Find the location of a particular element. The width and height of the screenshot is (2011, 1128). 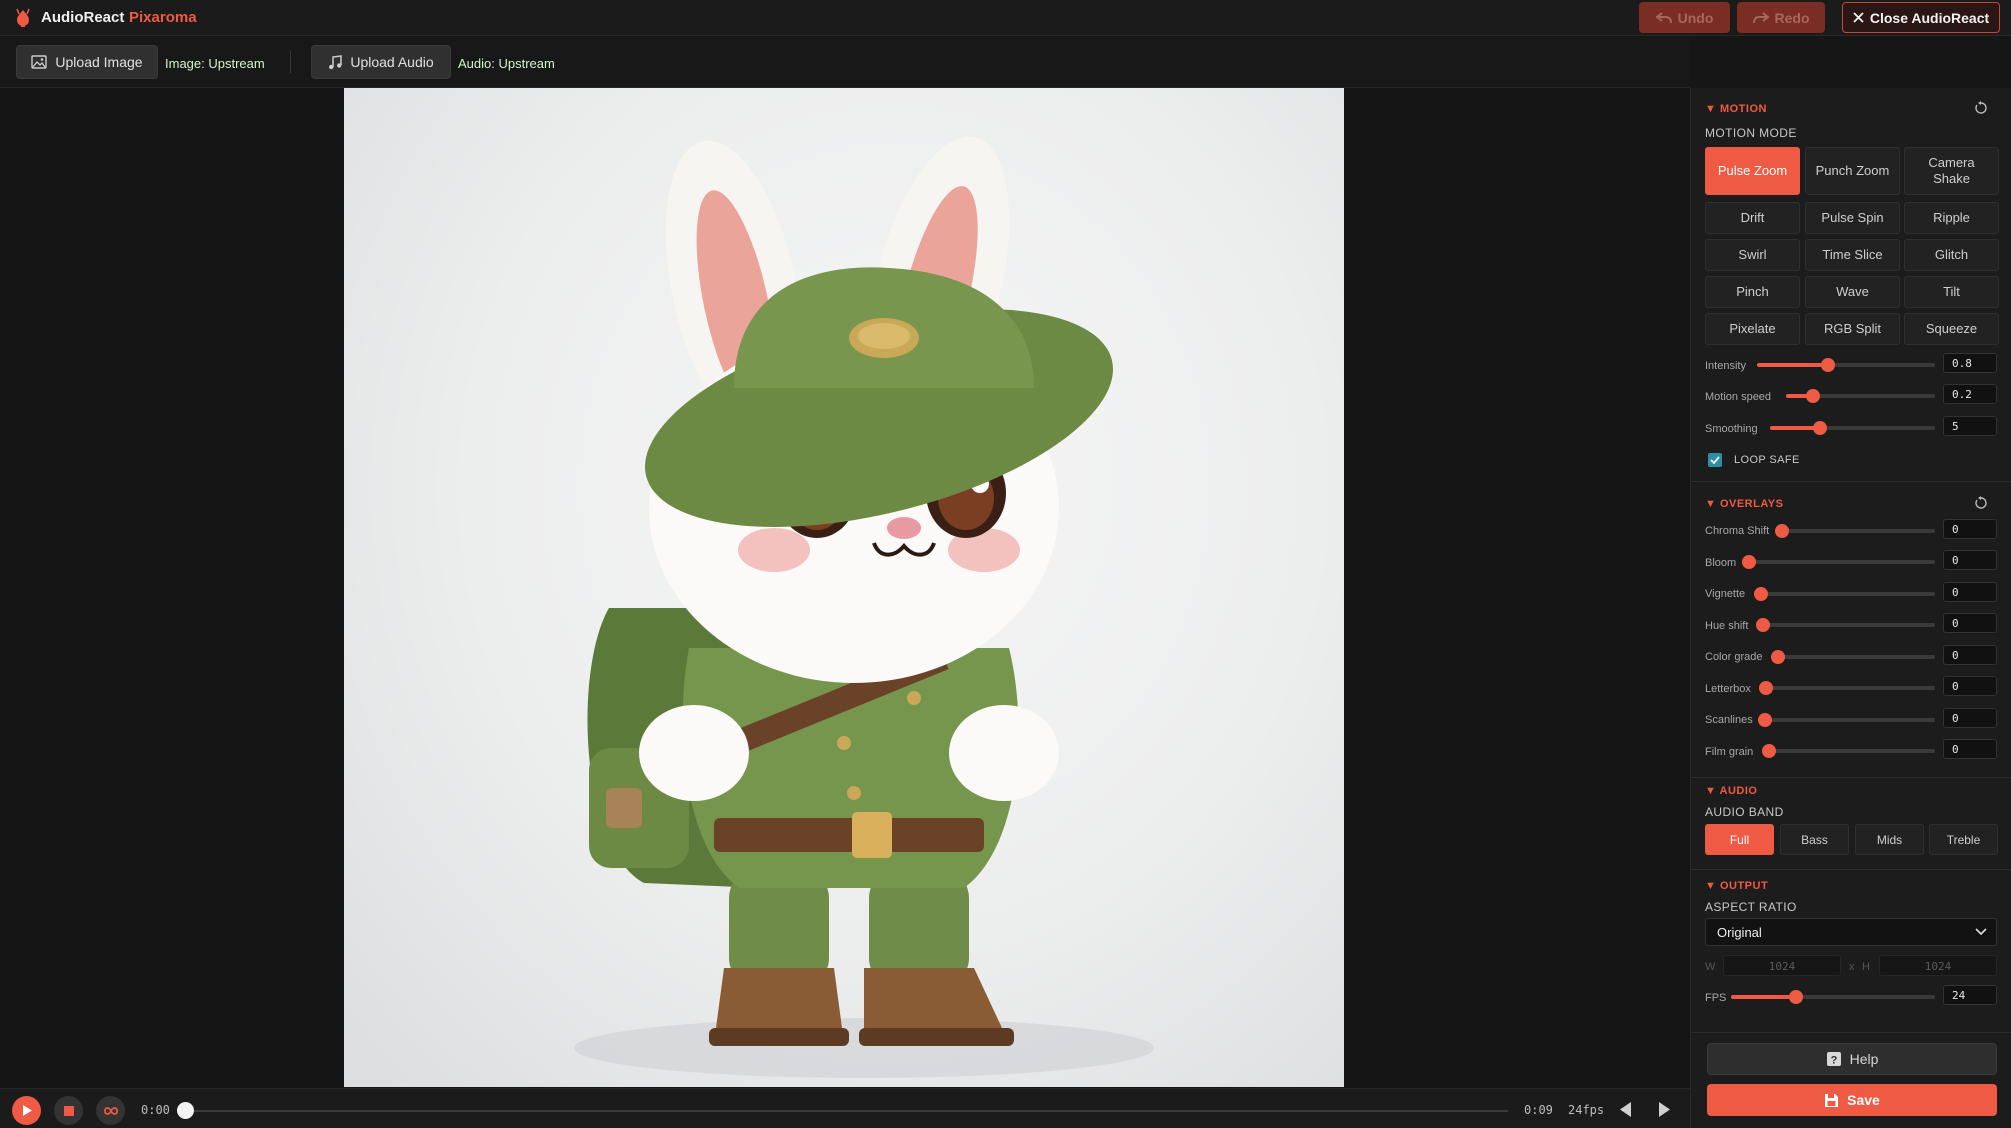

height-label: H is located at coordinates (1866, 967).